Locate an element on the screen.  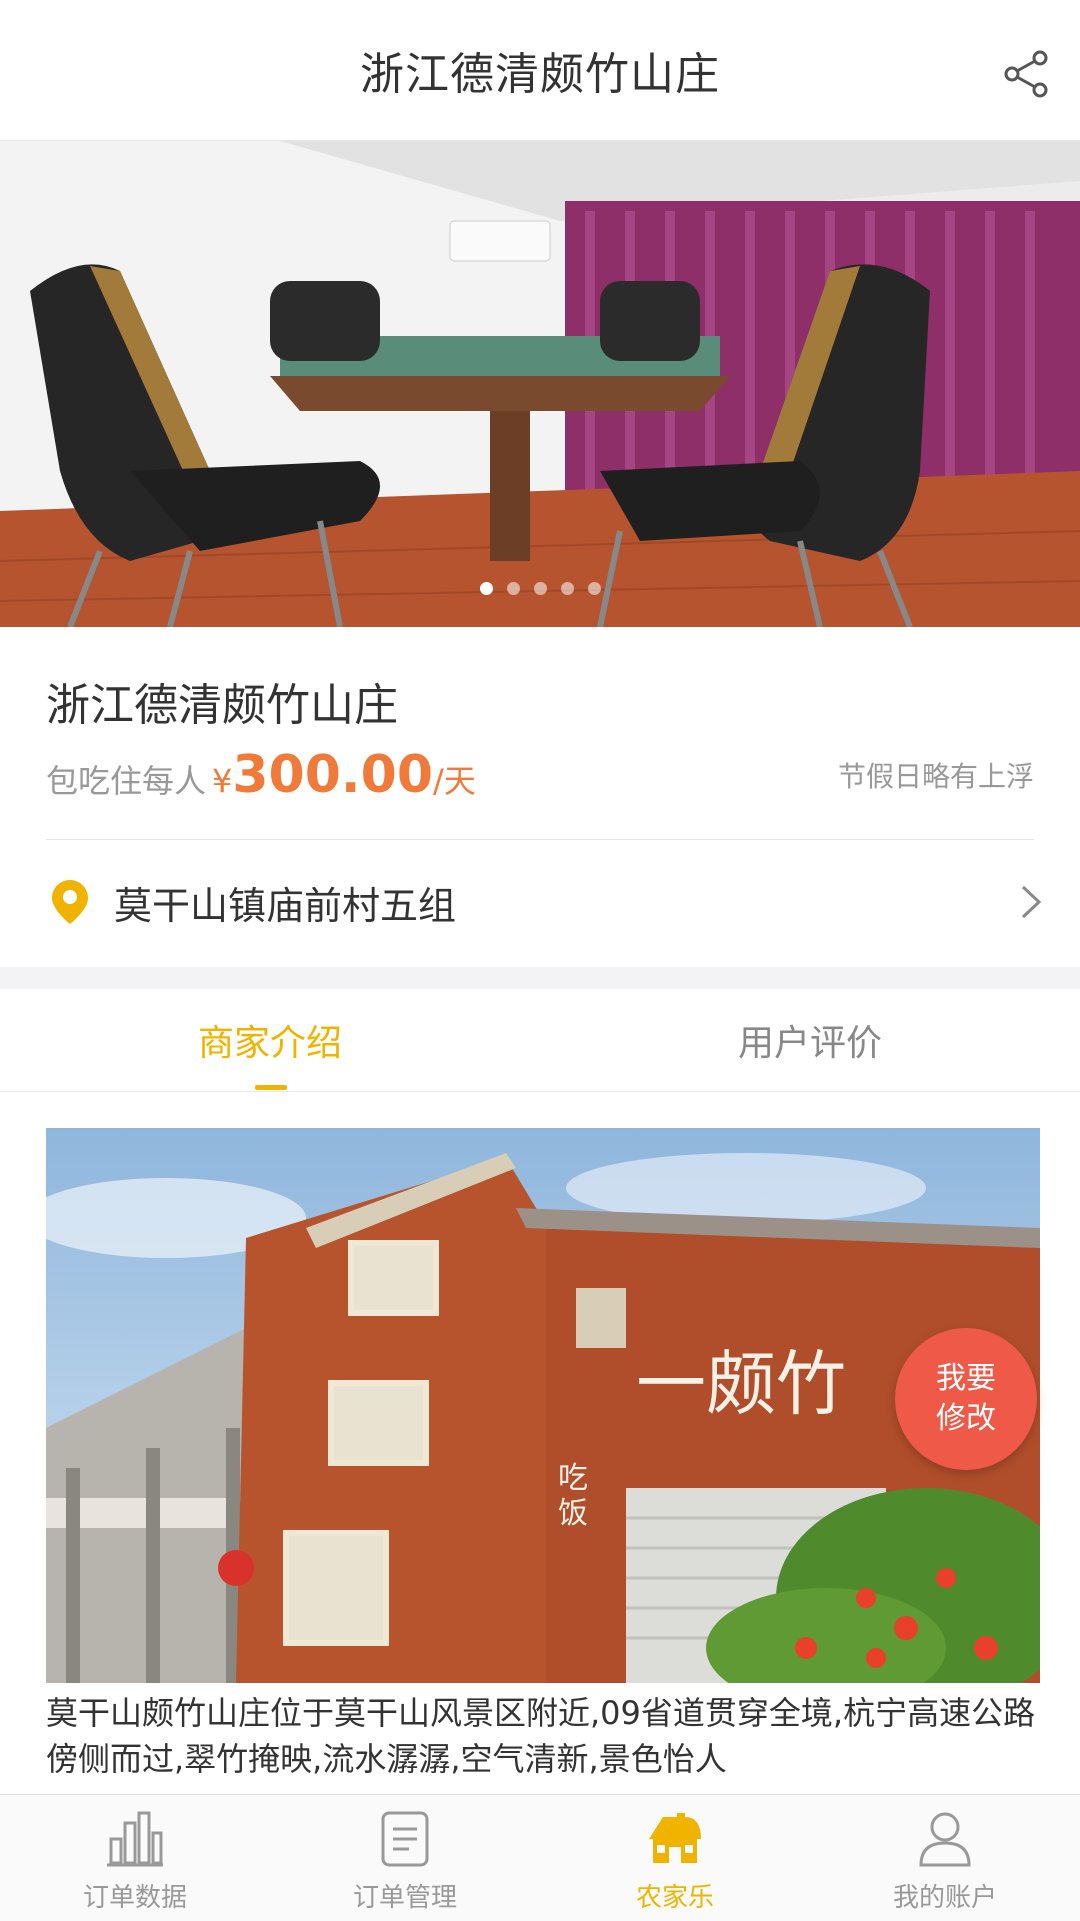
document-icon is located at coordinates (405, 1839).